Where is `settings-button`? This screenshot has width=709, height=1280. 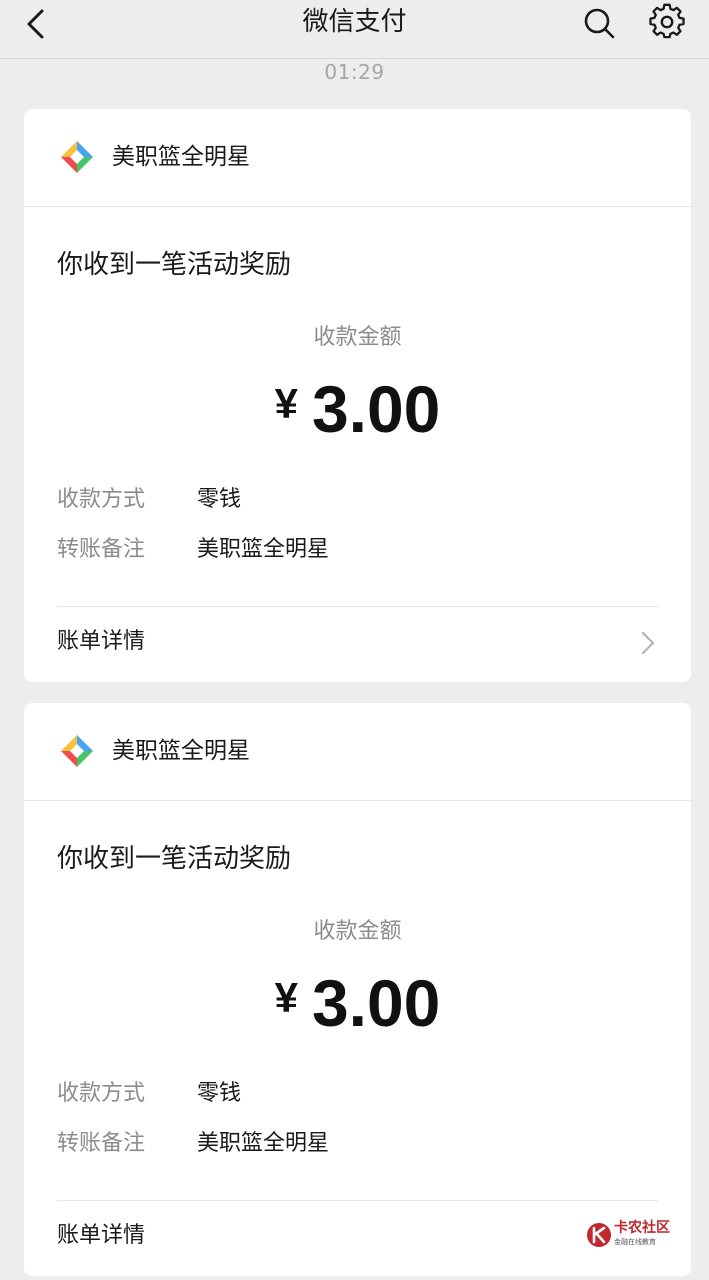 settings-button is located at coordinates (667, 22).